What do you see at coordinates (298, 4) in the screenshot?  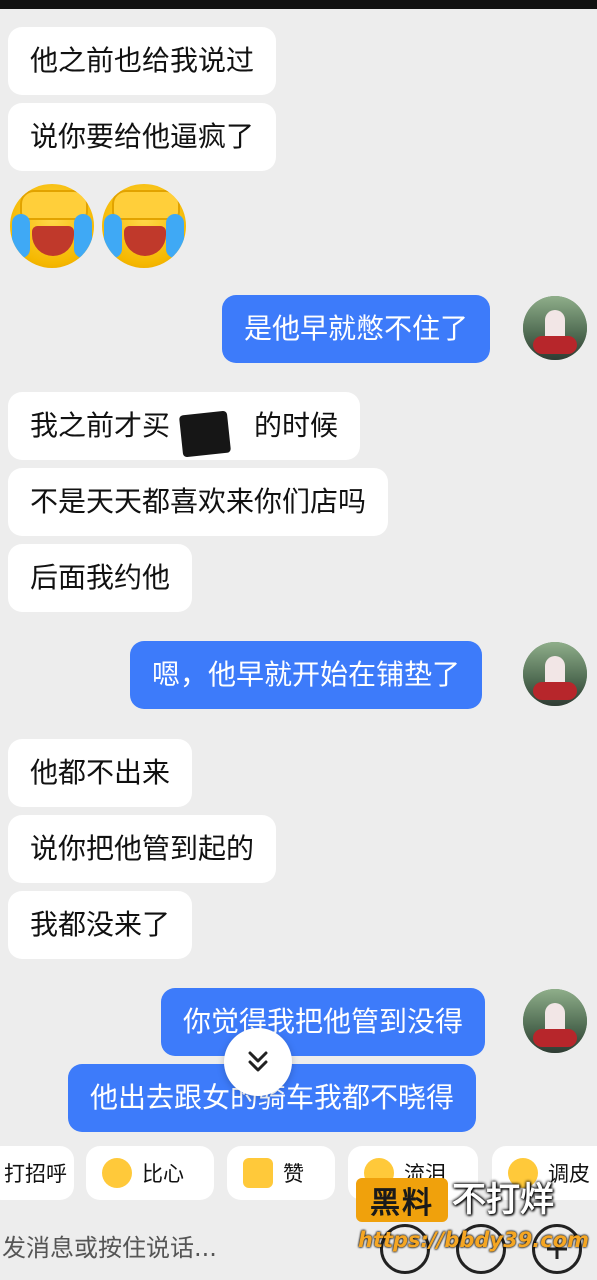 I see `status-bar` at bounding box center [298, 4].